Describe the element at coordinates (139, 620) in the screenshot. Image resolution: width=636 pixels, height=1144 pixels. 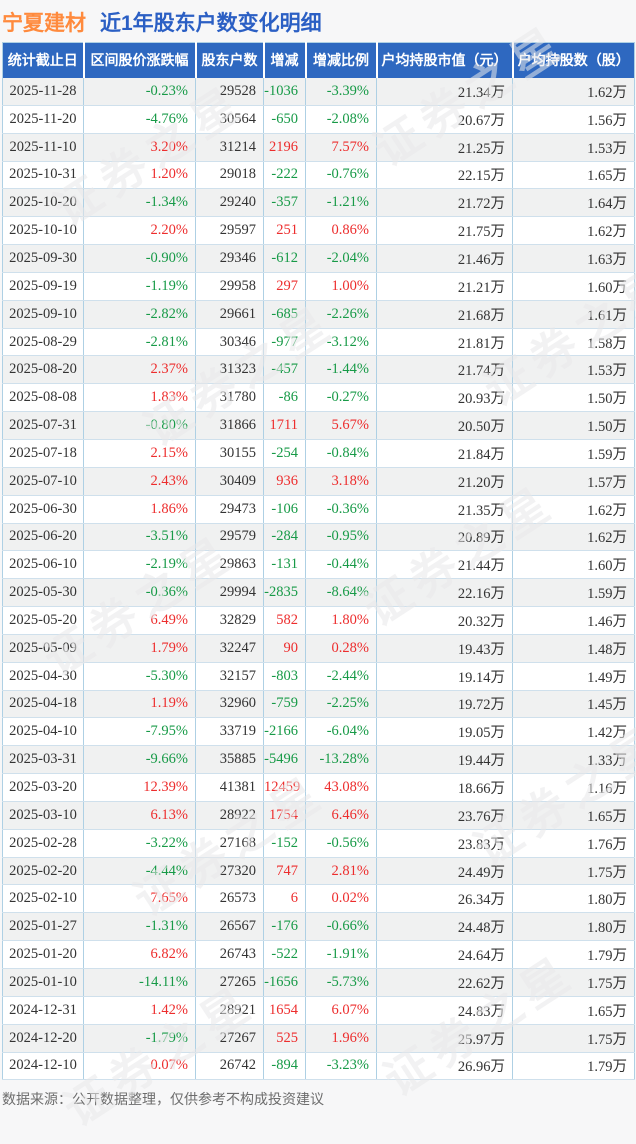
I see `cell-price-change: 6.49%` at that location.